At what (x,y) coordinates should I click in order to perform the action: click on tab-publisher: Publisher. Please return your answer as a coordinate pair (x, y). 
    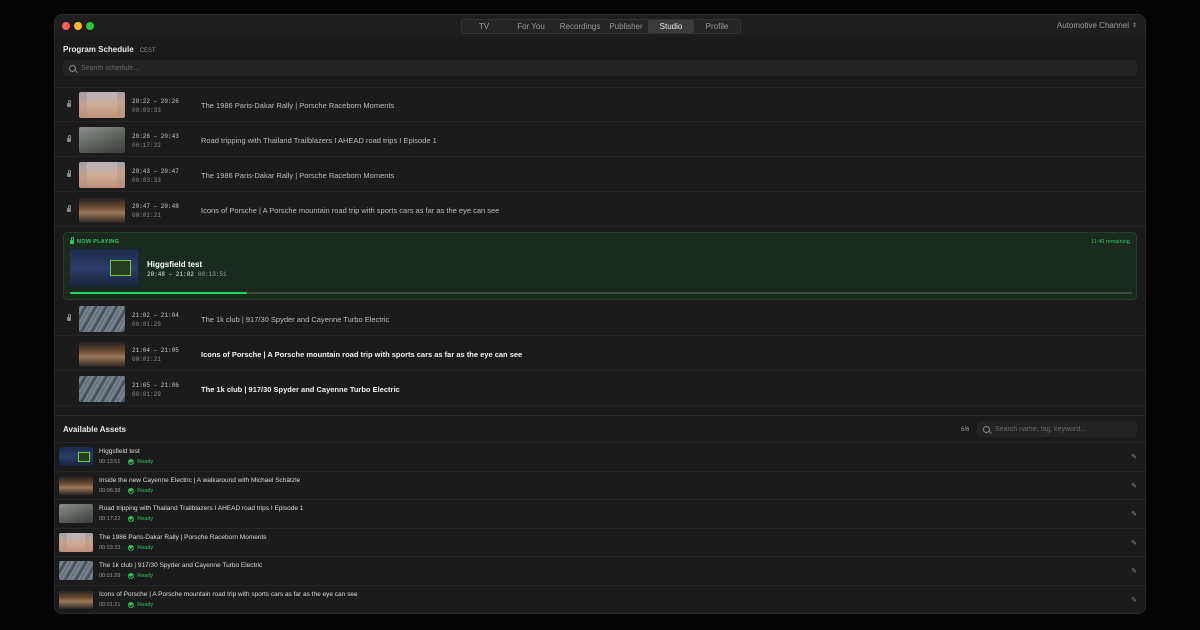
    Looking at the image, I should click on (626, 26).